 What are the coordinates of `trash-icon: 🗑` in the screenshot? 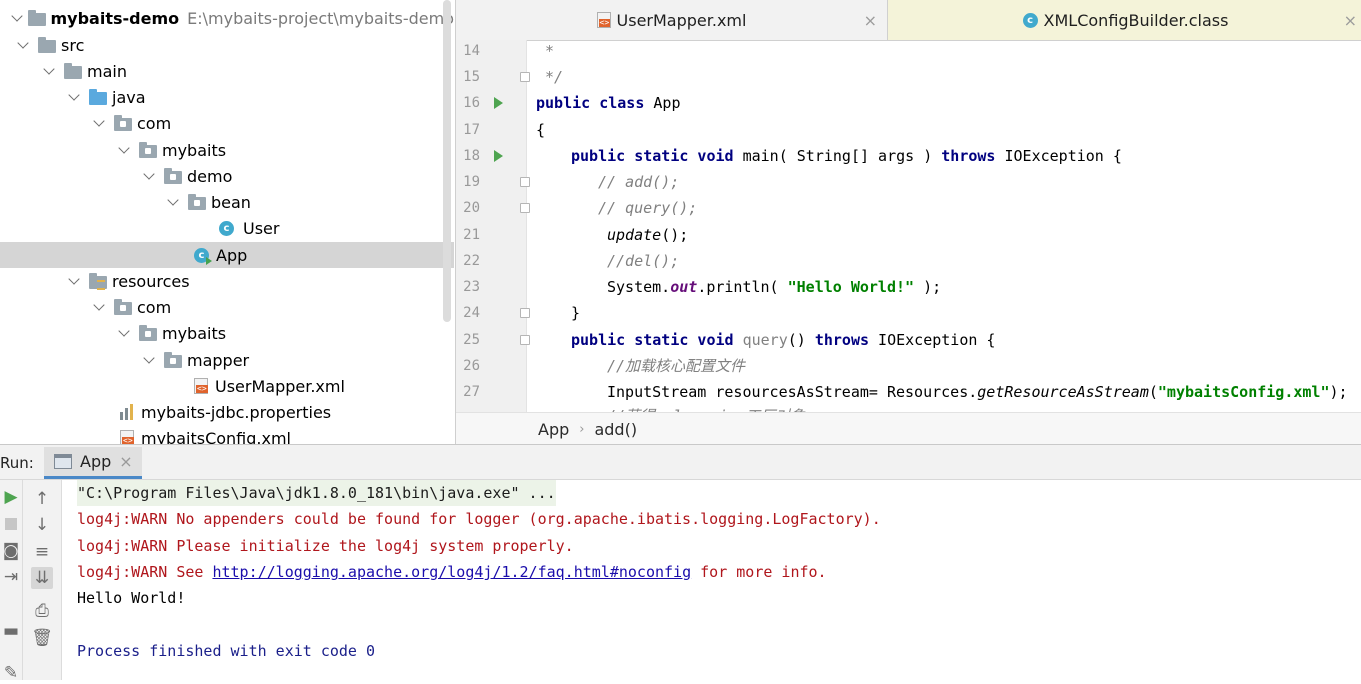 It's located at (42, 638).